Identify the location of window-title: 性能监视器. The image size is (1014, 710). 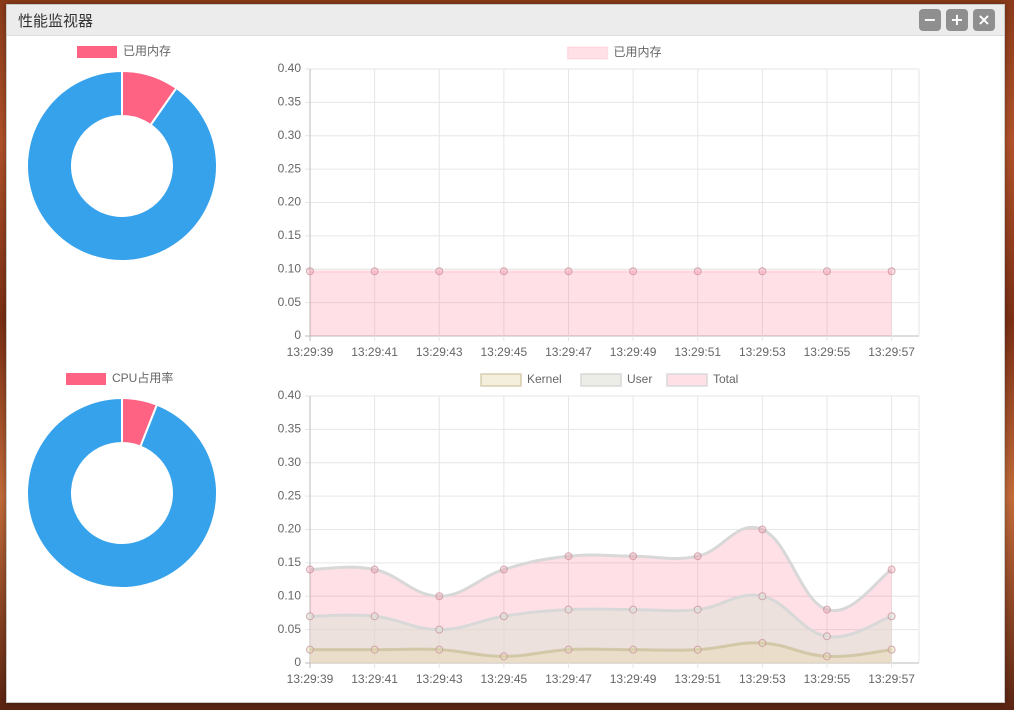
(56, 21).